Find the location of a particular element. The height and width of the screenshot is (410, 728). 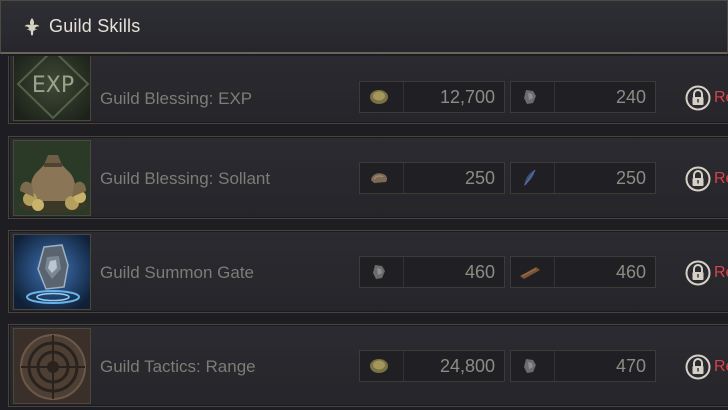

skill-name: Guild Tactics: Range is located at coordinates (178, 366).